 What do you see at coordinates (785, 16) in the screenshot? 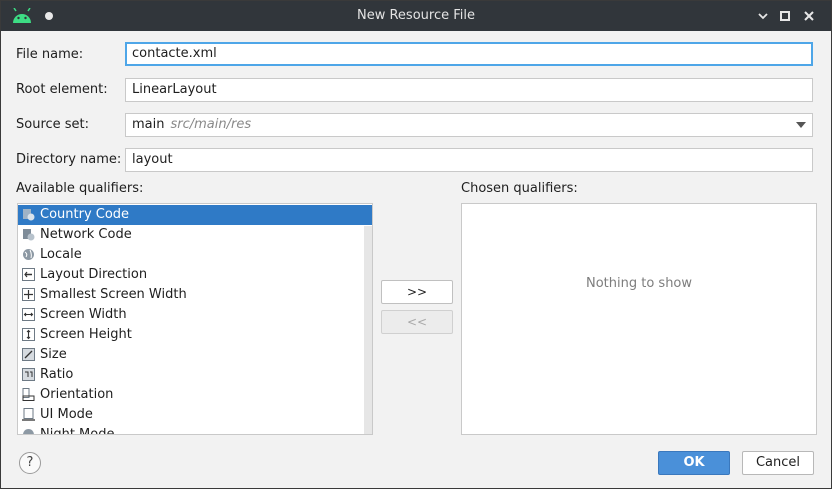
I see `maximize-icon` at bounding box center [785, 16].